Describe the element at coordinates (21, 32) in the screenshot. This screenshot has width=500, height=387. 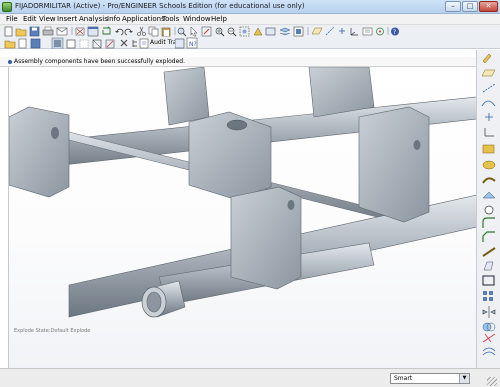
I see `open-icon` at that location.